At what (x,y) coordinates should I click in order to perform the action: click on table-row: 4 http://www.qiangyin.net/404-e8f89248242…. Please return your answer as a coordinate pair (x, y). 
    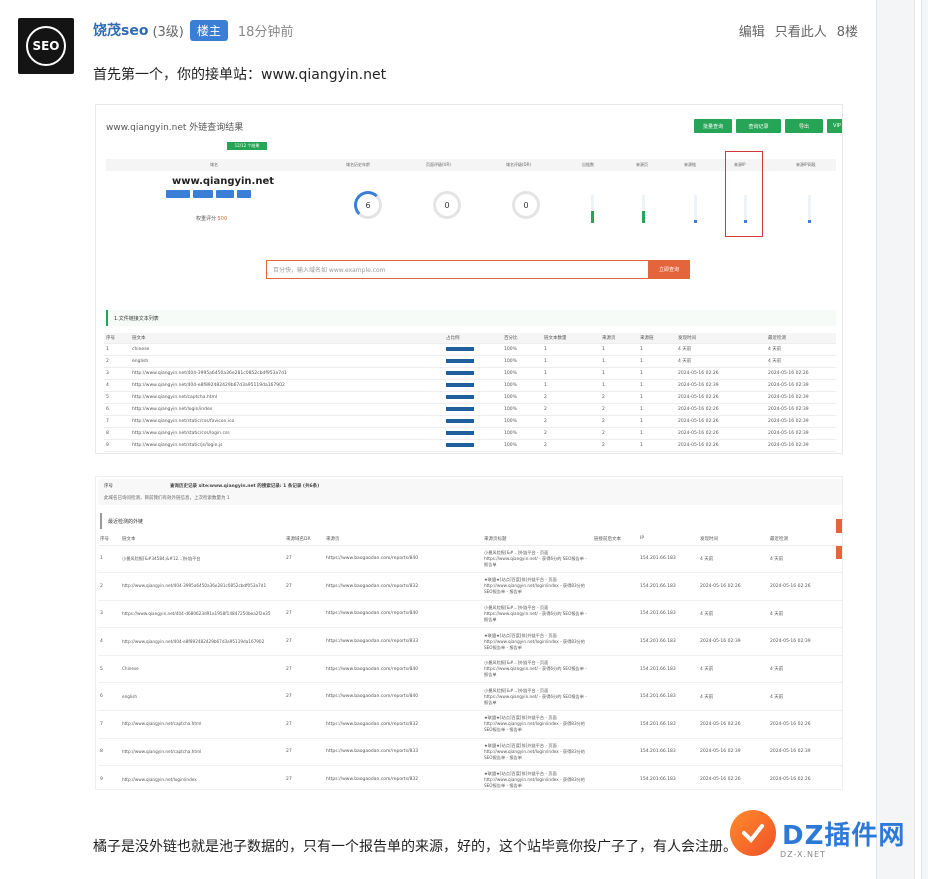
    Looking at the image, I should click on (470, 385).